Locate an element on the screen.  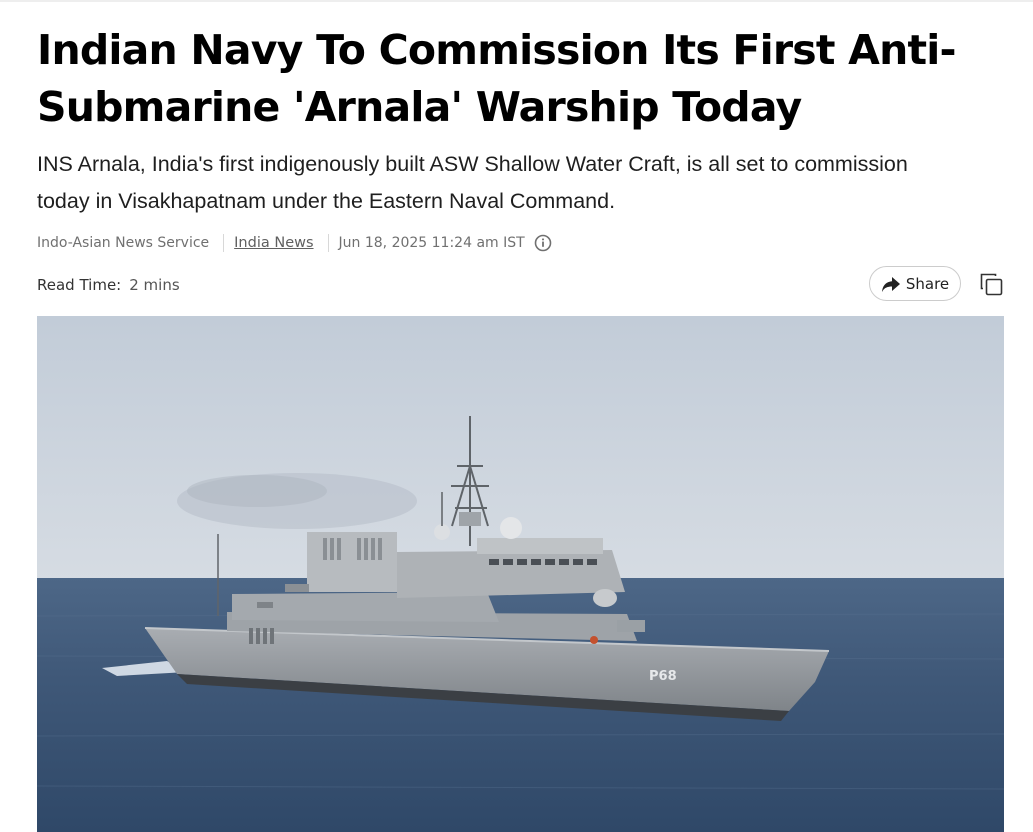
info-circle-icon is located at coordinates (543, 243).